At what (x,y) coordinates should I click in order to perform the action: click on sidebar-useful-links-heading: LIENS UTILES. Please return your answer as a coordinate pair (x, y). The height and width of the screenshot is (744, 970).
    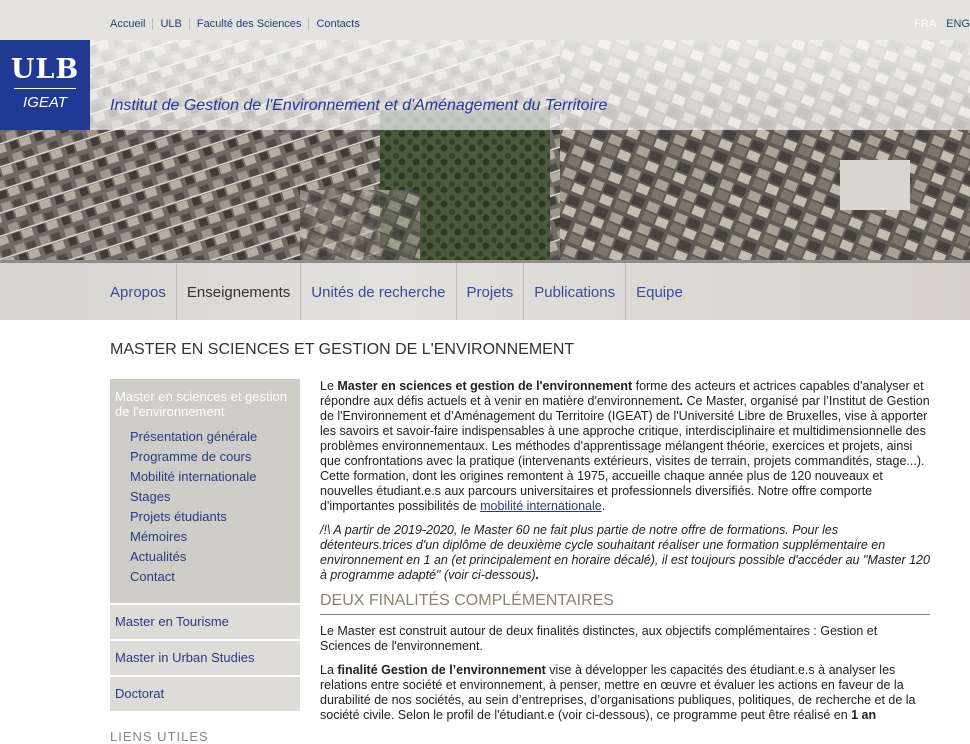
    Looking at the image, I should click on (159, 736).